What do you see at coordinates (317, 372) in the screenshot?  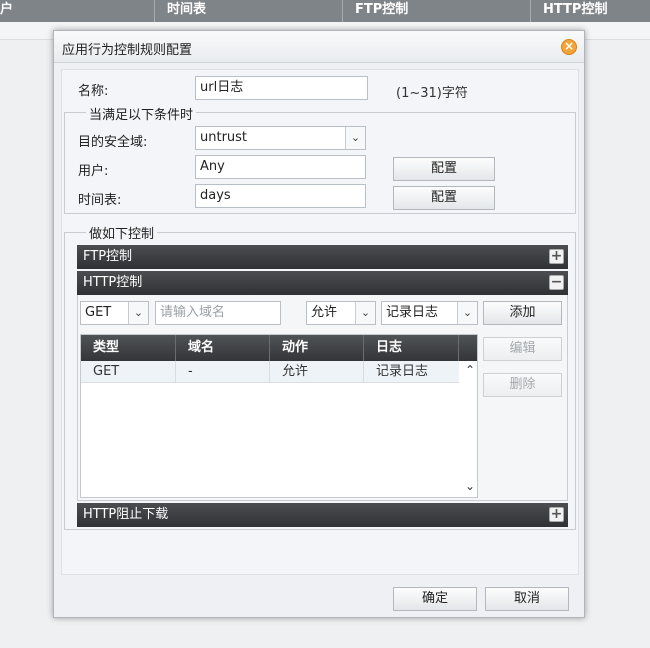 I see `cell-action: 允许` at bounding box center [317, 372].